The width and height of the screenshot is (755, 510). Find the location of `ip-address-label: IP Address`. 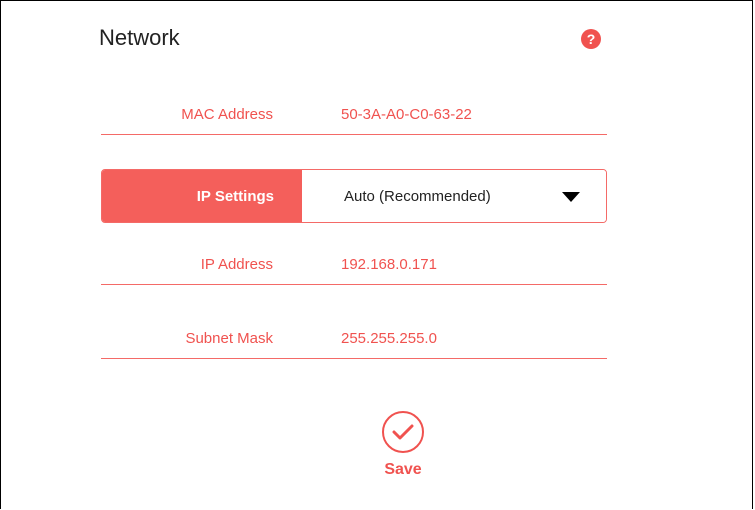

ip-address-label: IP Address is located at coordinates (236, 264).